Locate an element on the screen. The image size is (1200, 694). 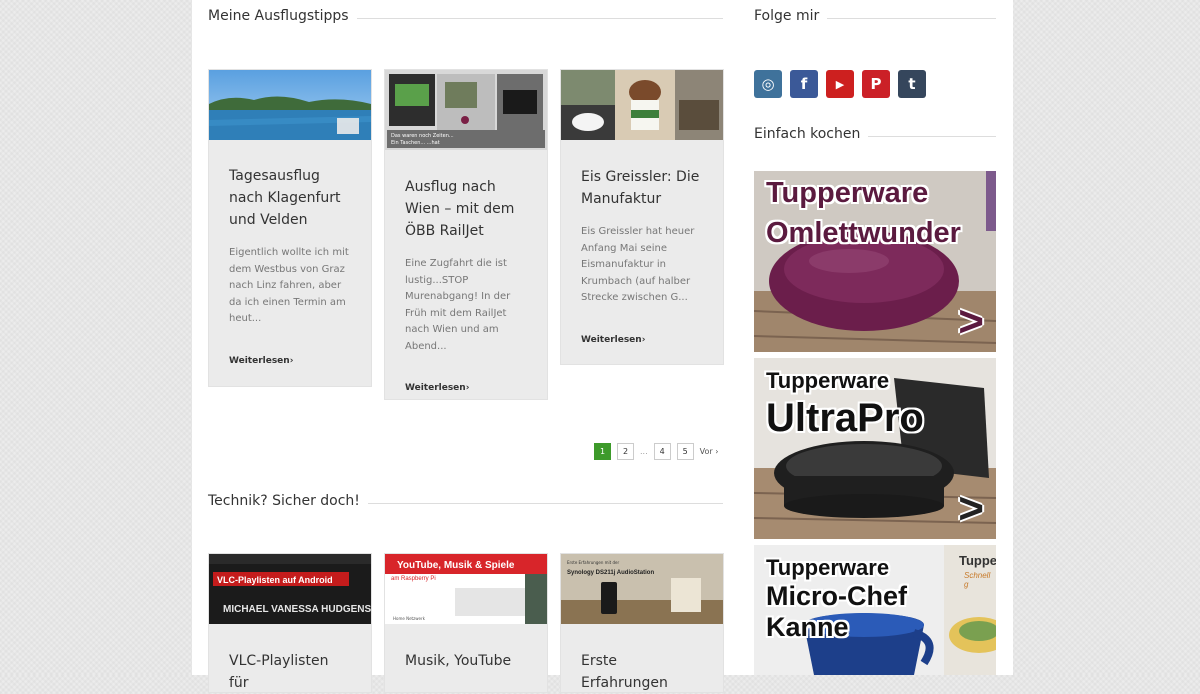
youtube-glyph: ▶ is located at coordinates (840, 84).